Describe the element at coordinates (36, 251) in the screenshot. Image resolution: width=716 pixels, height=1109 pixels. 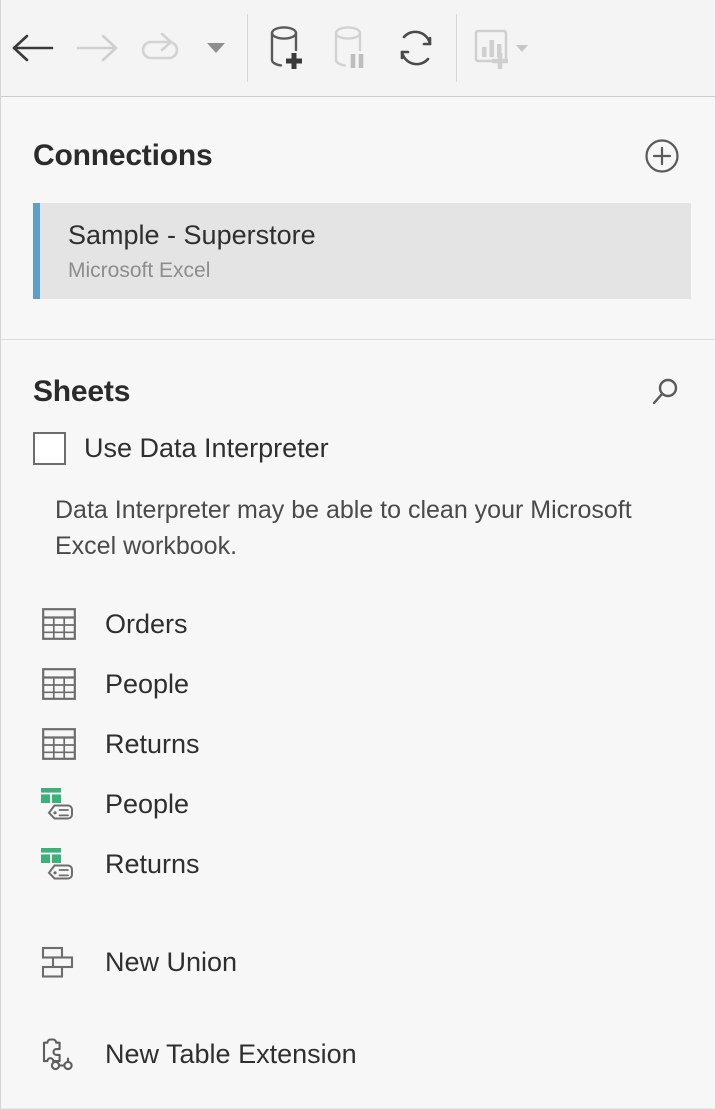
I see `connection-selected-indicator` at that location.